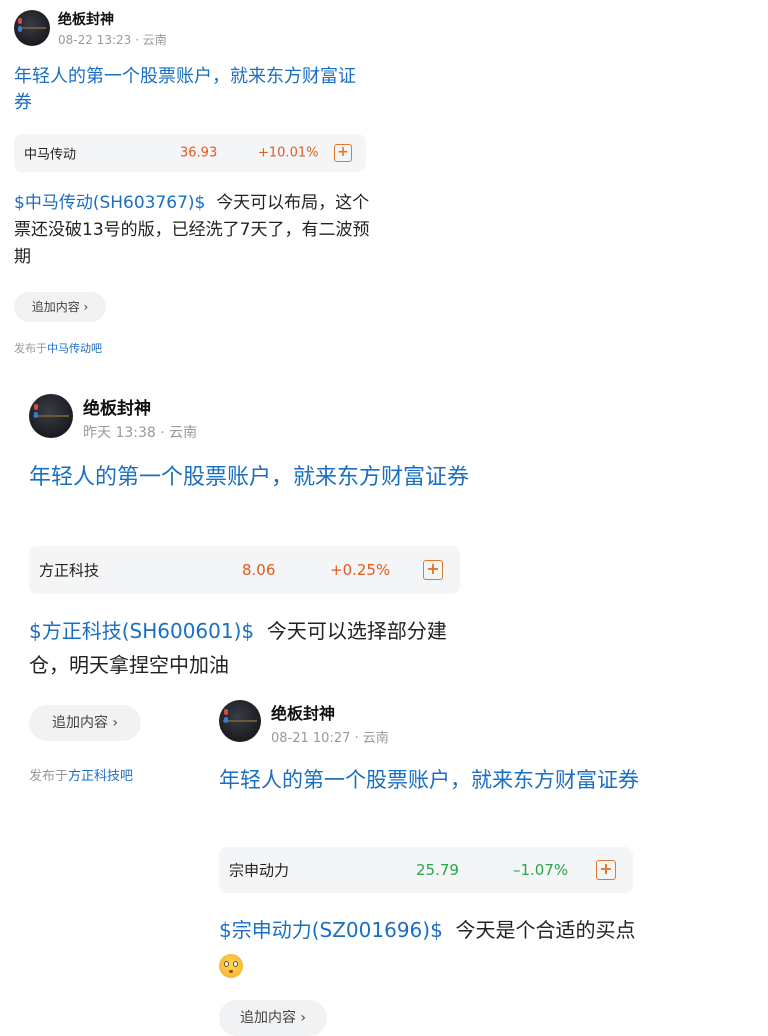 This screenshot has width=768, height=1036. Describe the element at coordinates (50, 155) in the screenshot. I see `stock-name: 中马传动` at that location.